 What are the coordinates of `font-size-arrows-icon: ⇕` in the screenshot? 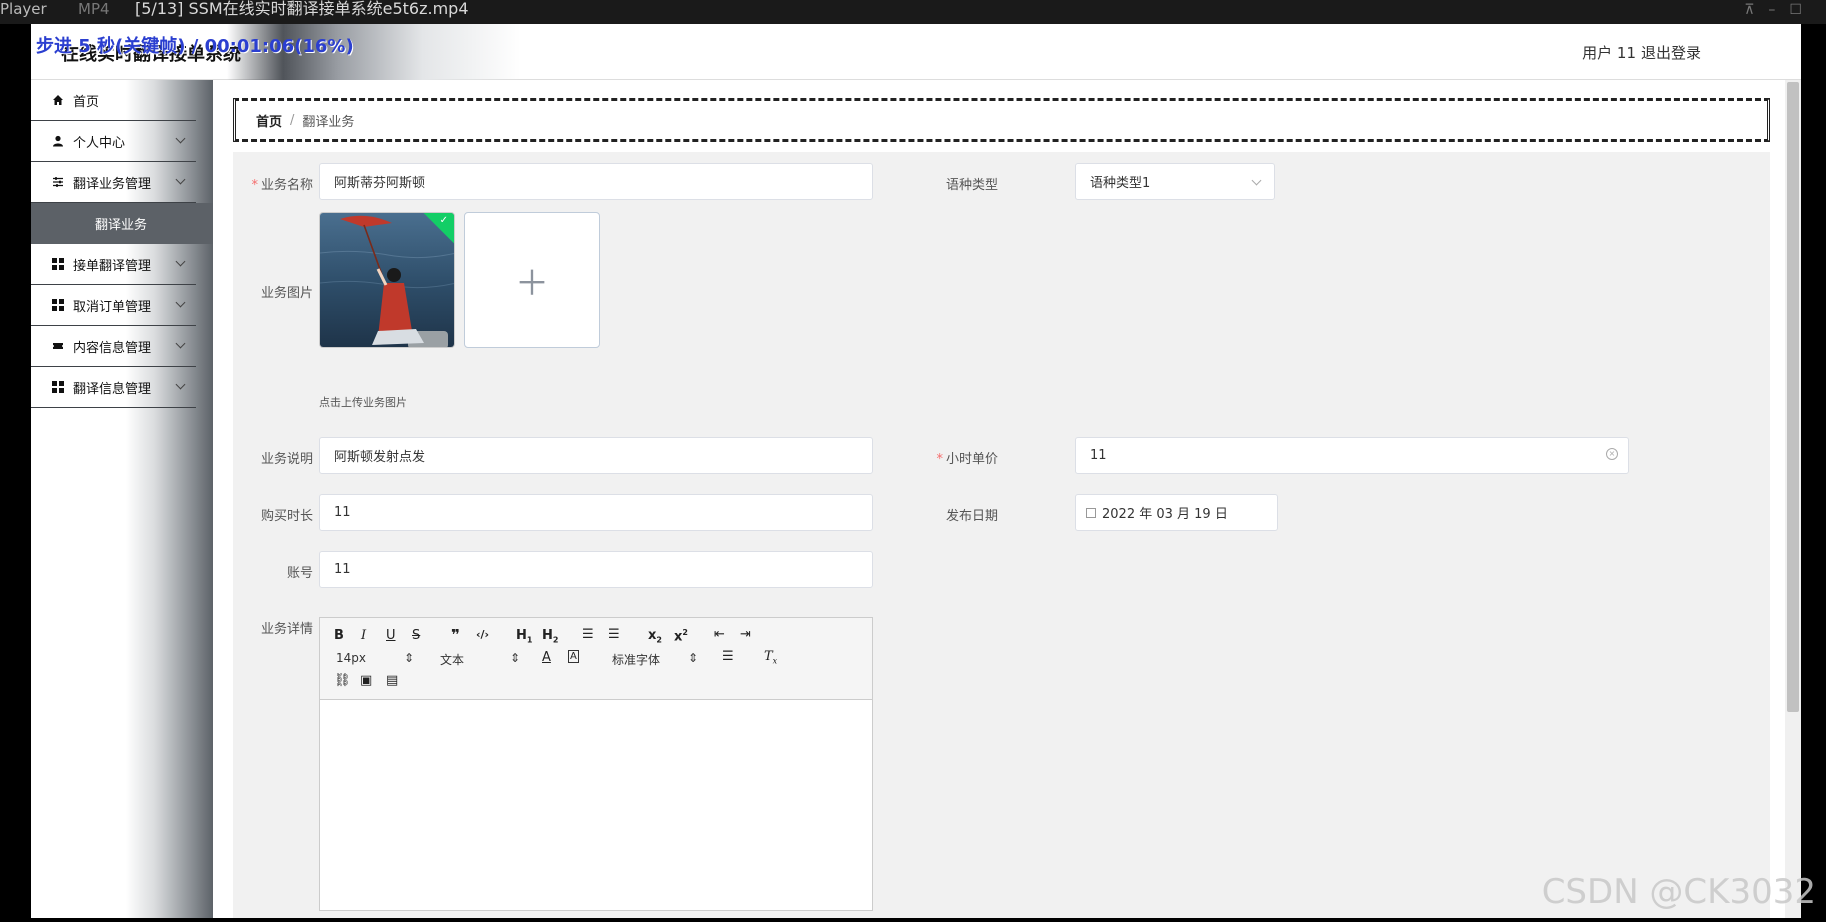 It's located at (409, 658).